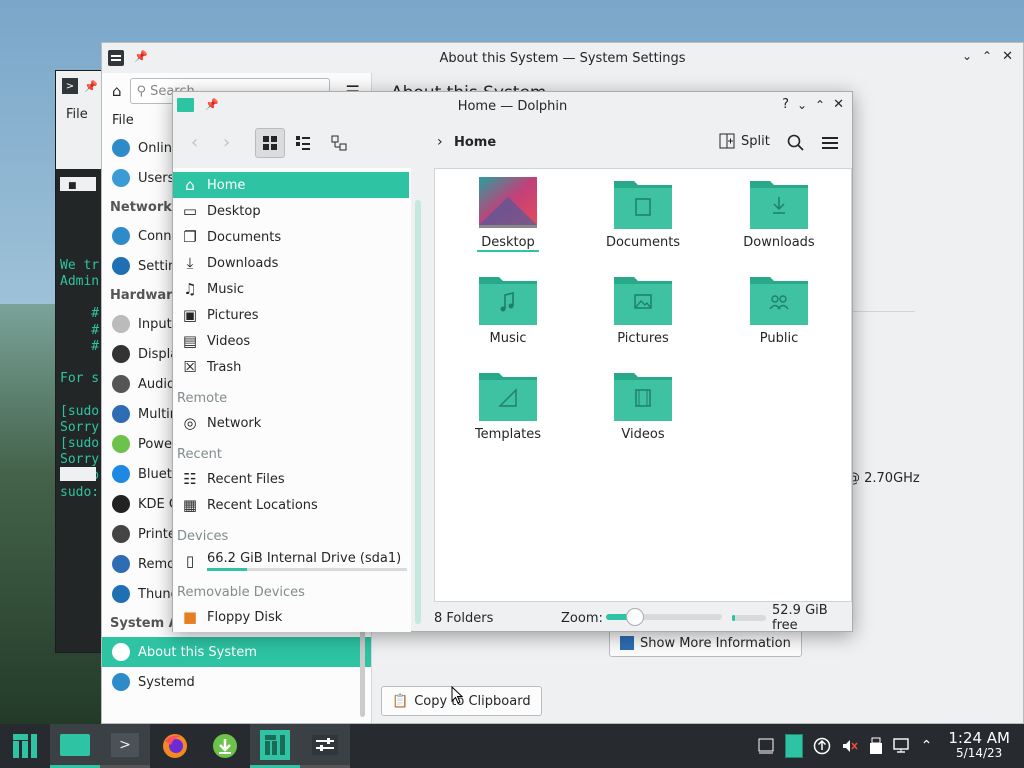  What do you see at coordinates (901, 746) in the screenshot?
I see `network-wired-icon` at bounding box center [901, 746].